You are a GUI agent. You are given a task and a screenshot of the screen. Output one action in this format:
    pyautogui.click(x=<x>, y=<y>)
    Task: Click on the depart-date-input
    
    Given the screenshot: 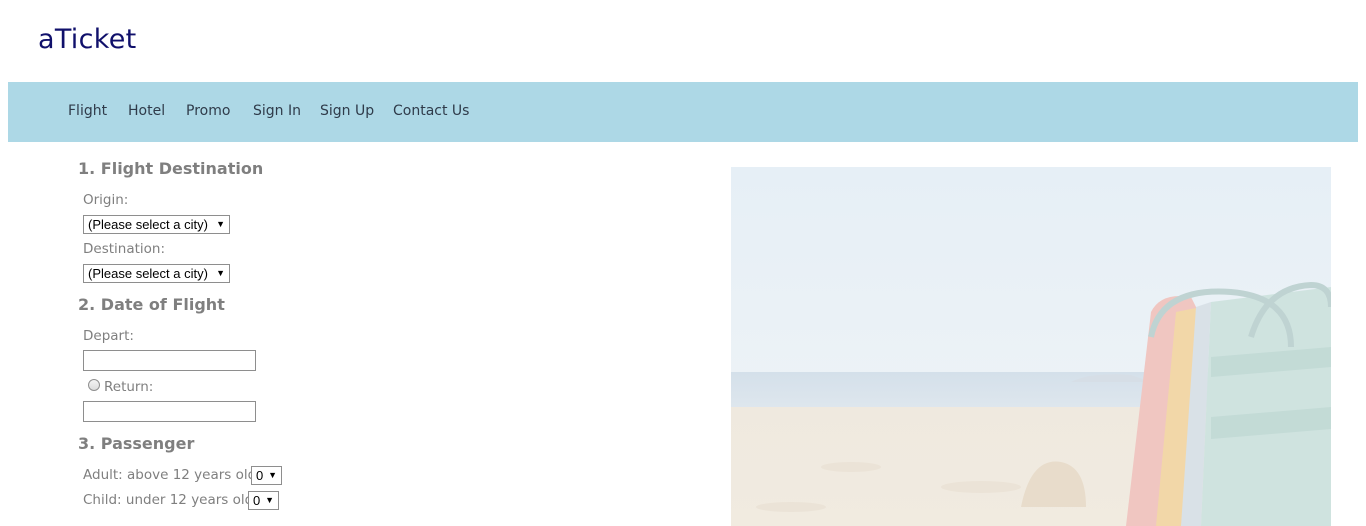 What is the action you would take?
    pyautogui.click(x=169, y=360)
    